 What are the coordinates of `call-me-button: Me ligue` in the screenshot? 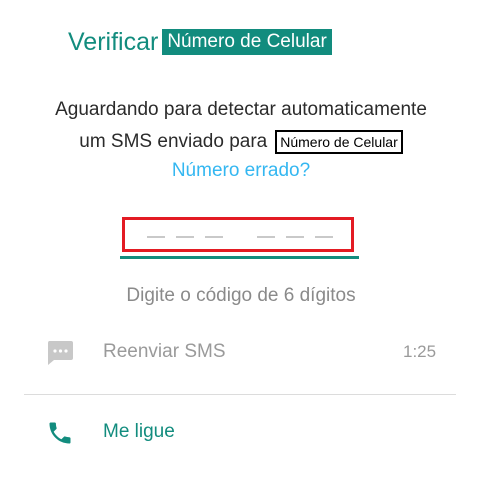 It's located at (241, 434).